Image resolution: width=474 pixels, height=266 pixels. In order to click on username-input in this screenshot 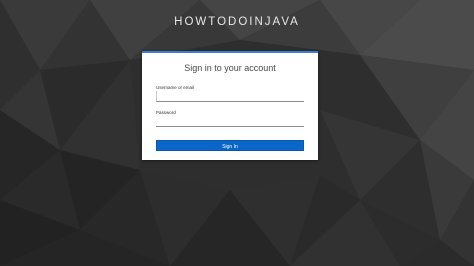, I will do `click(230, 96)`.